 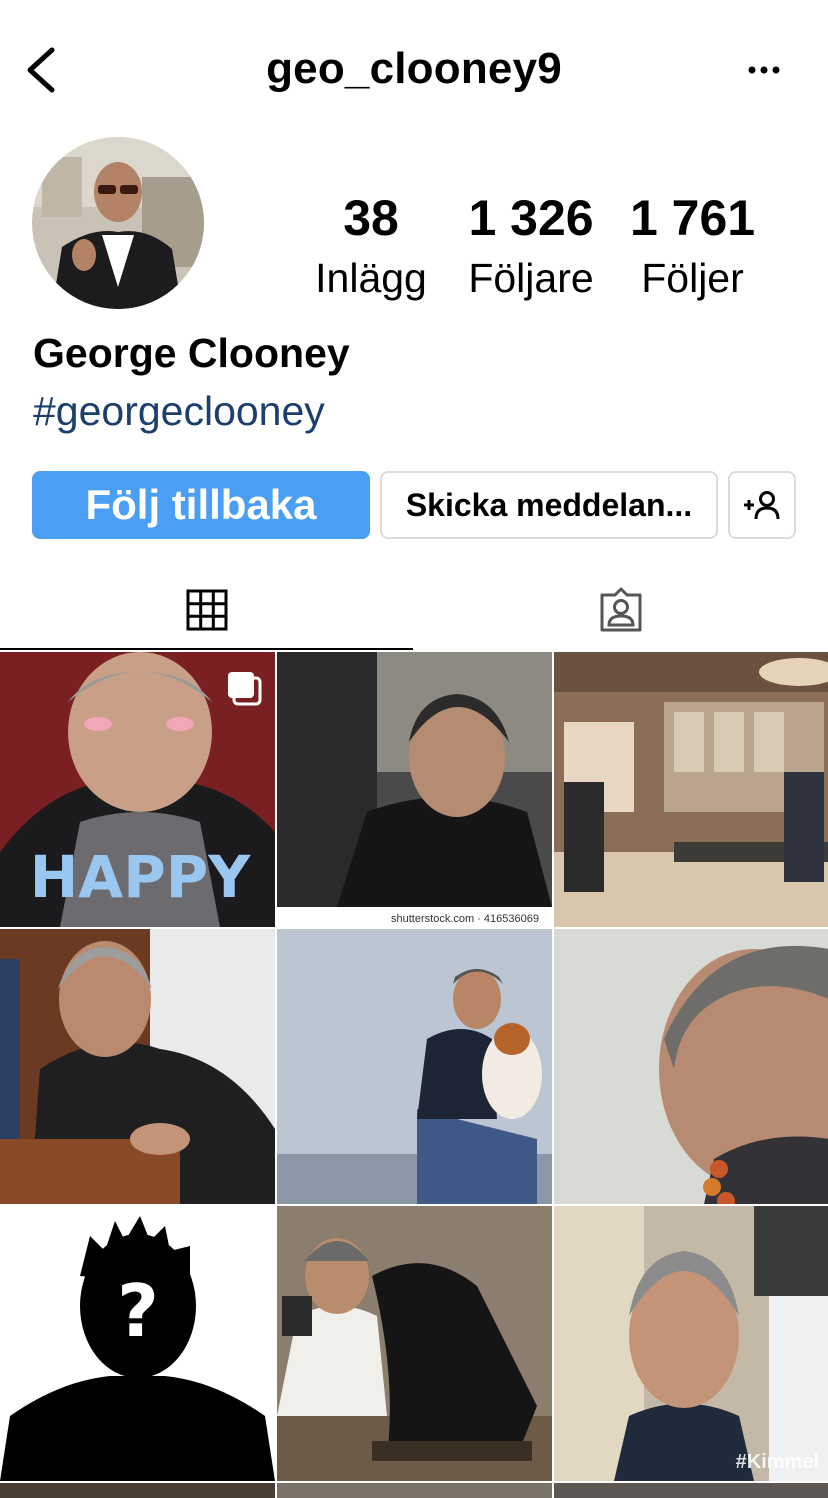 I want to click on more-horizontal-icon, so click(x=764, y=70).